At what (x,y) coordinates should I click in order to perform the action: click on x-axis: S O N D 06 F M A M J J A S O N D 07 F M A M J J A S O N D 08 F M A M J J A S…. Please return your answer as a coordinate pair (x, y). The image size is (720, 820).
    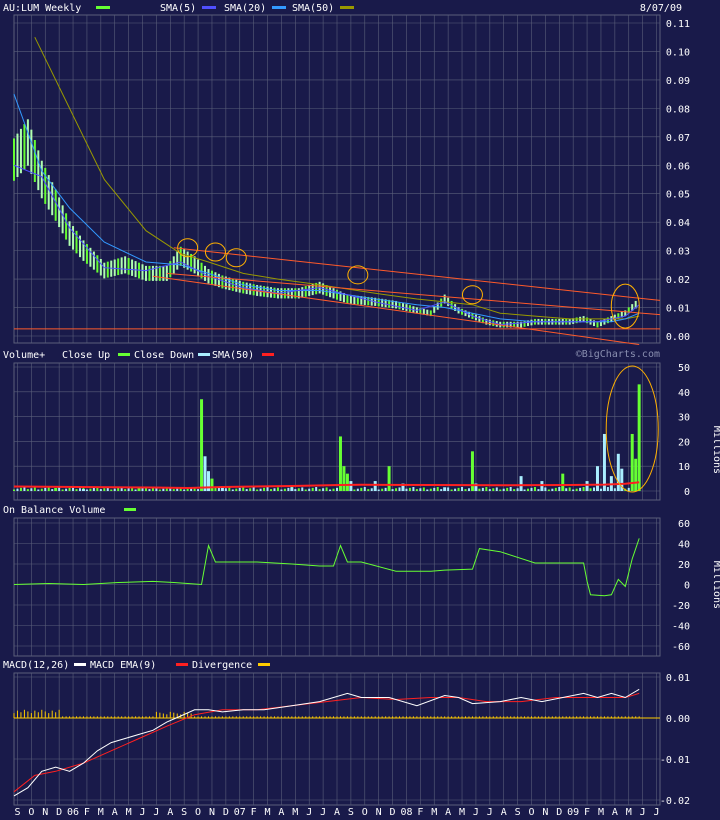
    Looking at the image, I should click on (336, 812).